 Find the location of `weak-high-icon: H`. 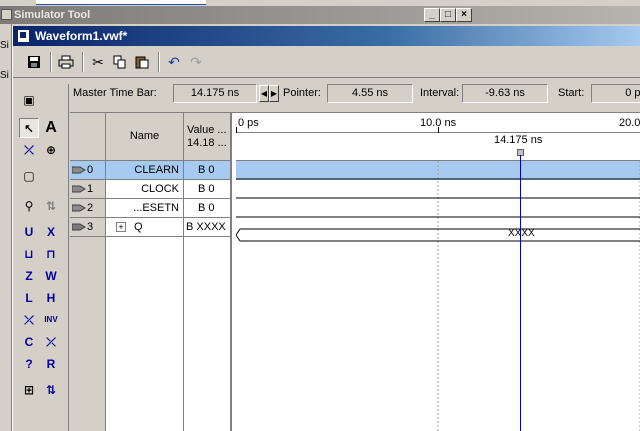

weak-high-icon: H is located at coordinates (51, 298).